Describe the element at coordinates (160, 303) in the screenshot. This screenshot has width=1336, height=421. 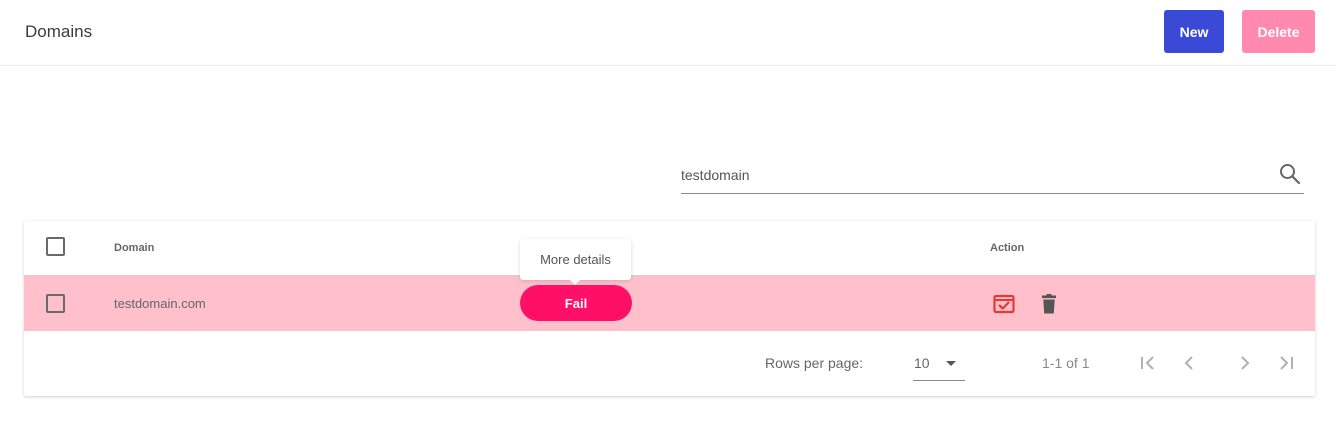
I see `domain-cell: testdomain.com` at that location.